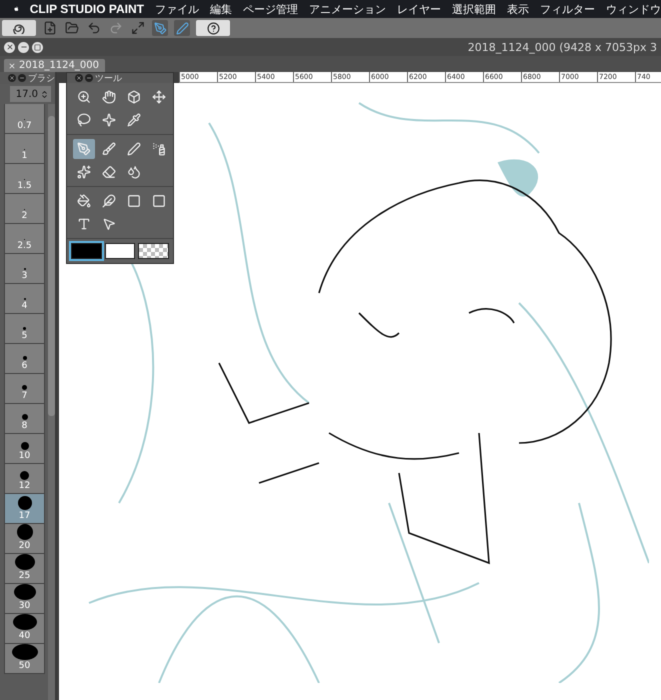  What do you see at coordinates (24, 329) in the screenshot?
I see `brush-size-item: 5` at bounding box center [24, 329].